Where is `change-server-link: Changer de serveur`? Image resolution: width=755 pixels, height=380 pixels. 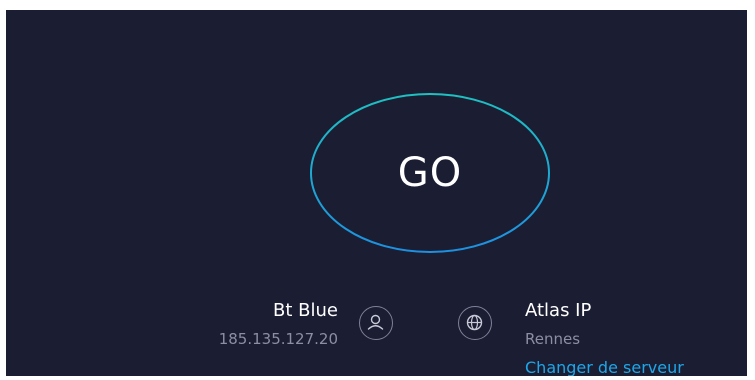
change-server-link: Changer de serveur is located at coordinates (604, 367).